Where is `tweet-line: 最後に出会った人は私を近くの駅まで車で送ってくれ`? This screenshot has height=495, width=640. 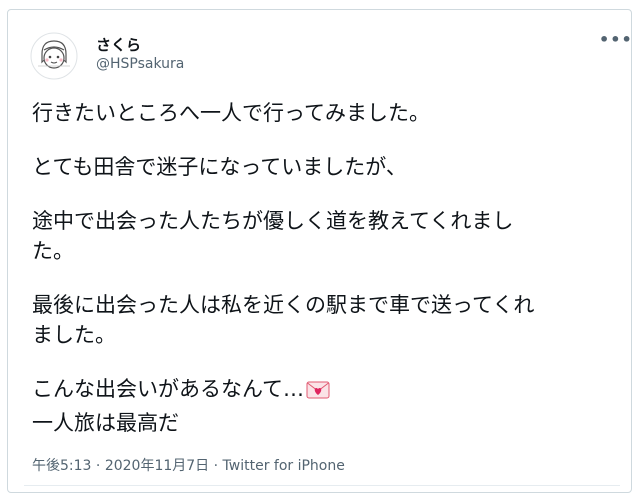 tweet-line: 最後に出会った人は私を近くの駅まで車で送ってくれ is located at coordinates (283, 305).